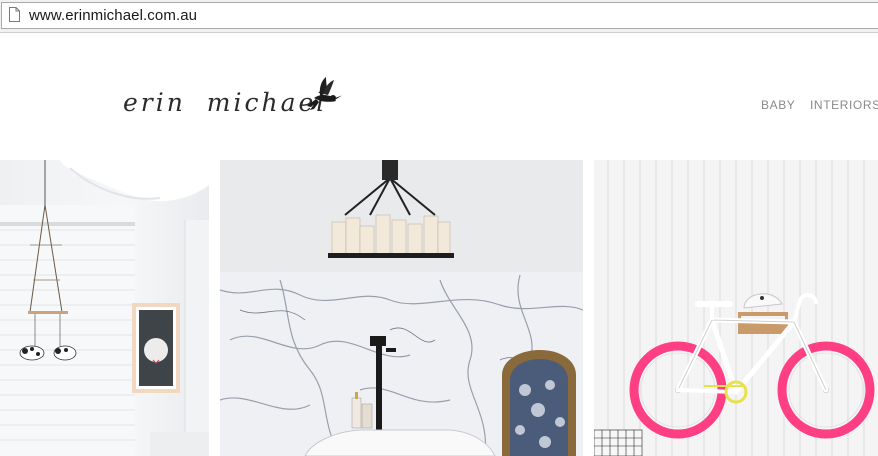 This screenshot has width=878, height=456. I want to click on url-field: www.erinmichael.com.au, so click(439, 15).